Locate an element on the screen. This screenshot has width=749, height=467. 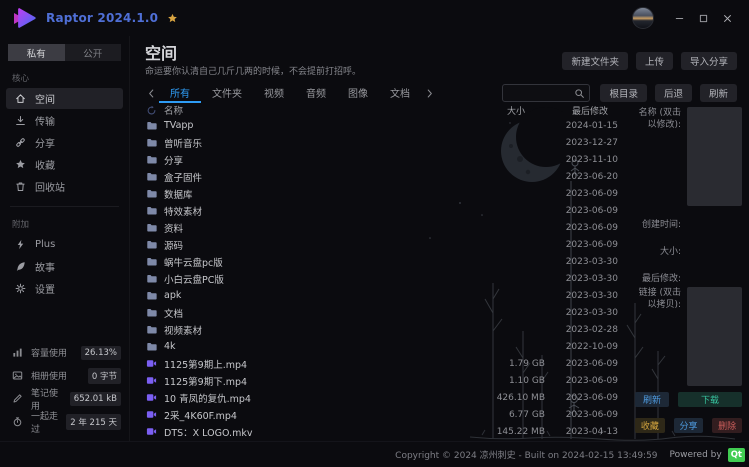
row-modified: 2023-12-27 is located at coordinates (591, 142).